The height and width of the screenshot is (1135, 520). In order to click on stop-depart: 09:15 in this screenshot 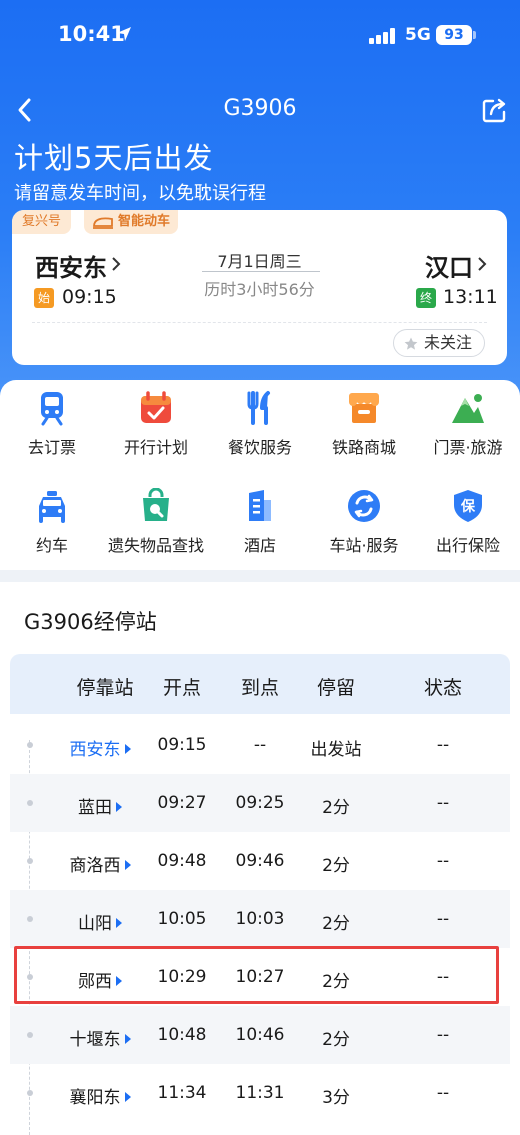, I will do `click(182, 745)`.